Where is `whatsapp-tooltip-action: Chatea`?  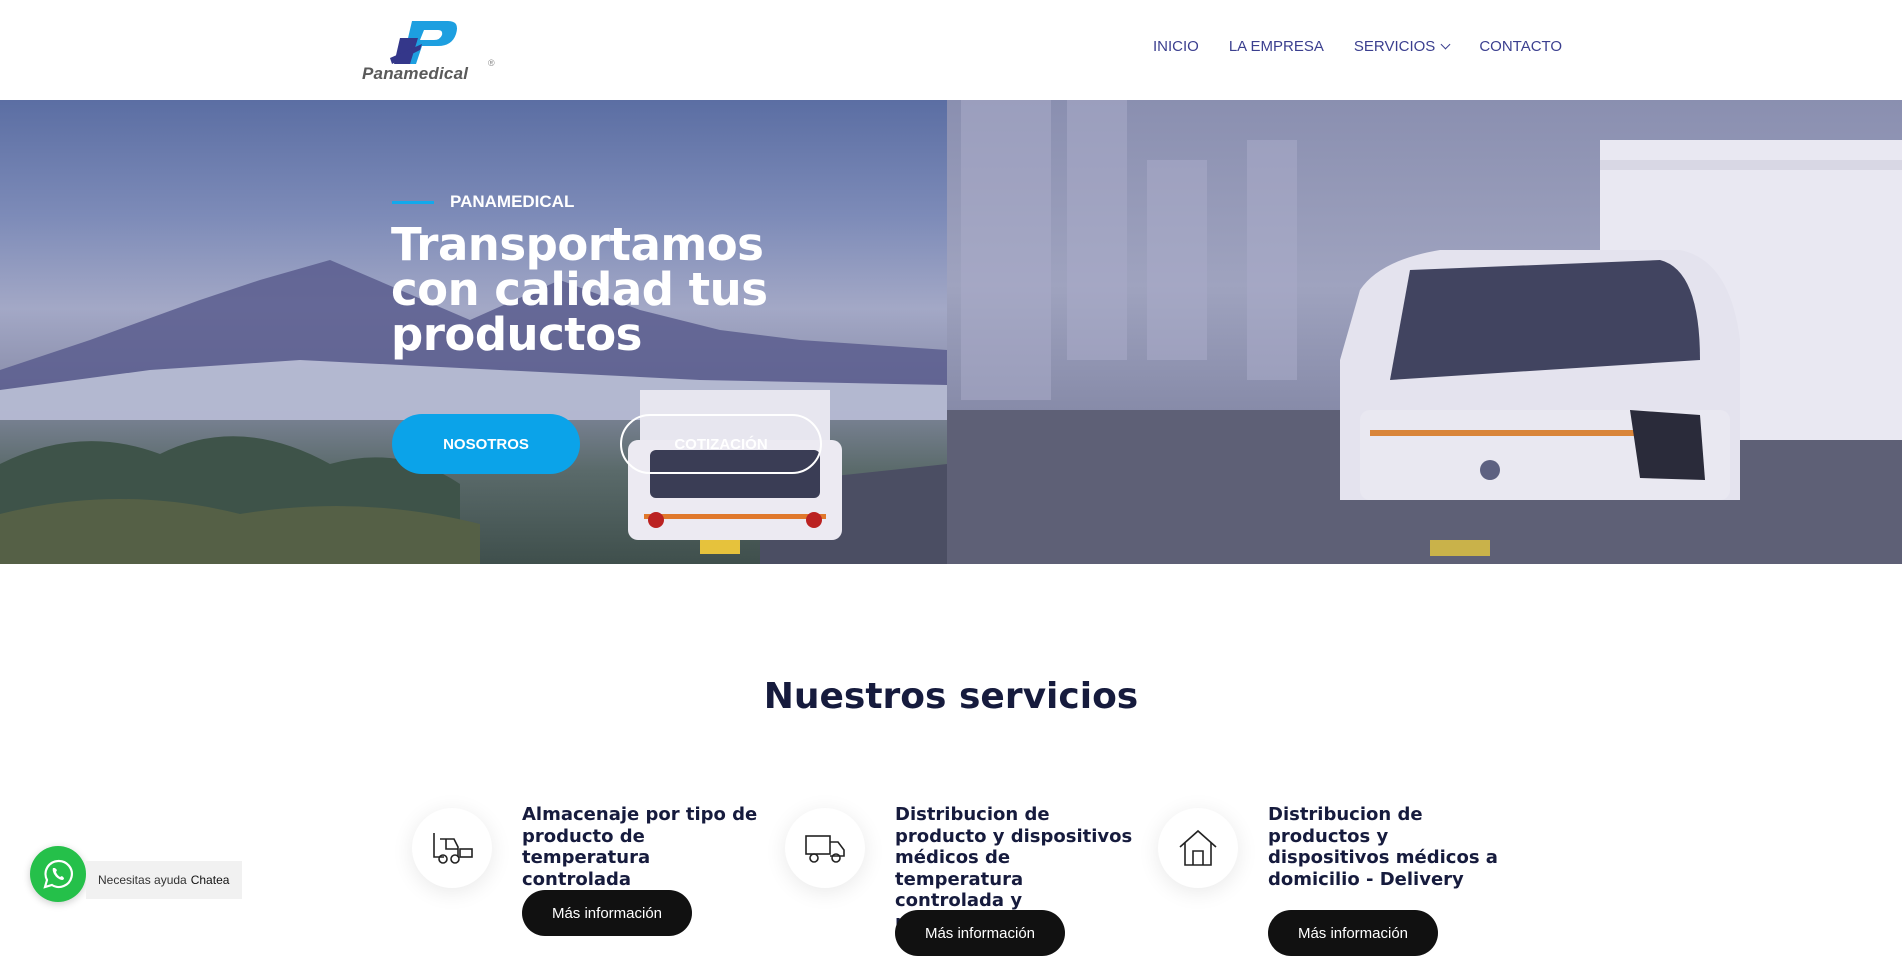 whatsapp-tooltip-action: Chatea is located at coordinates (210, 880).